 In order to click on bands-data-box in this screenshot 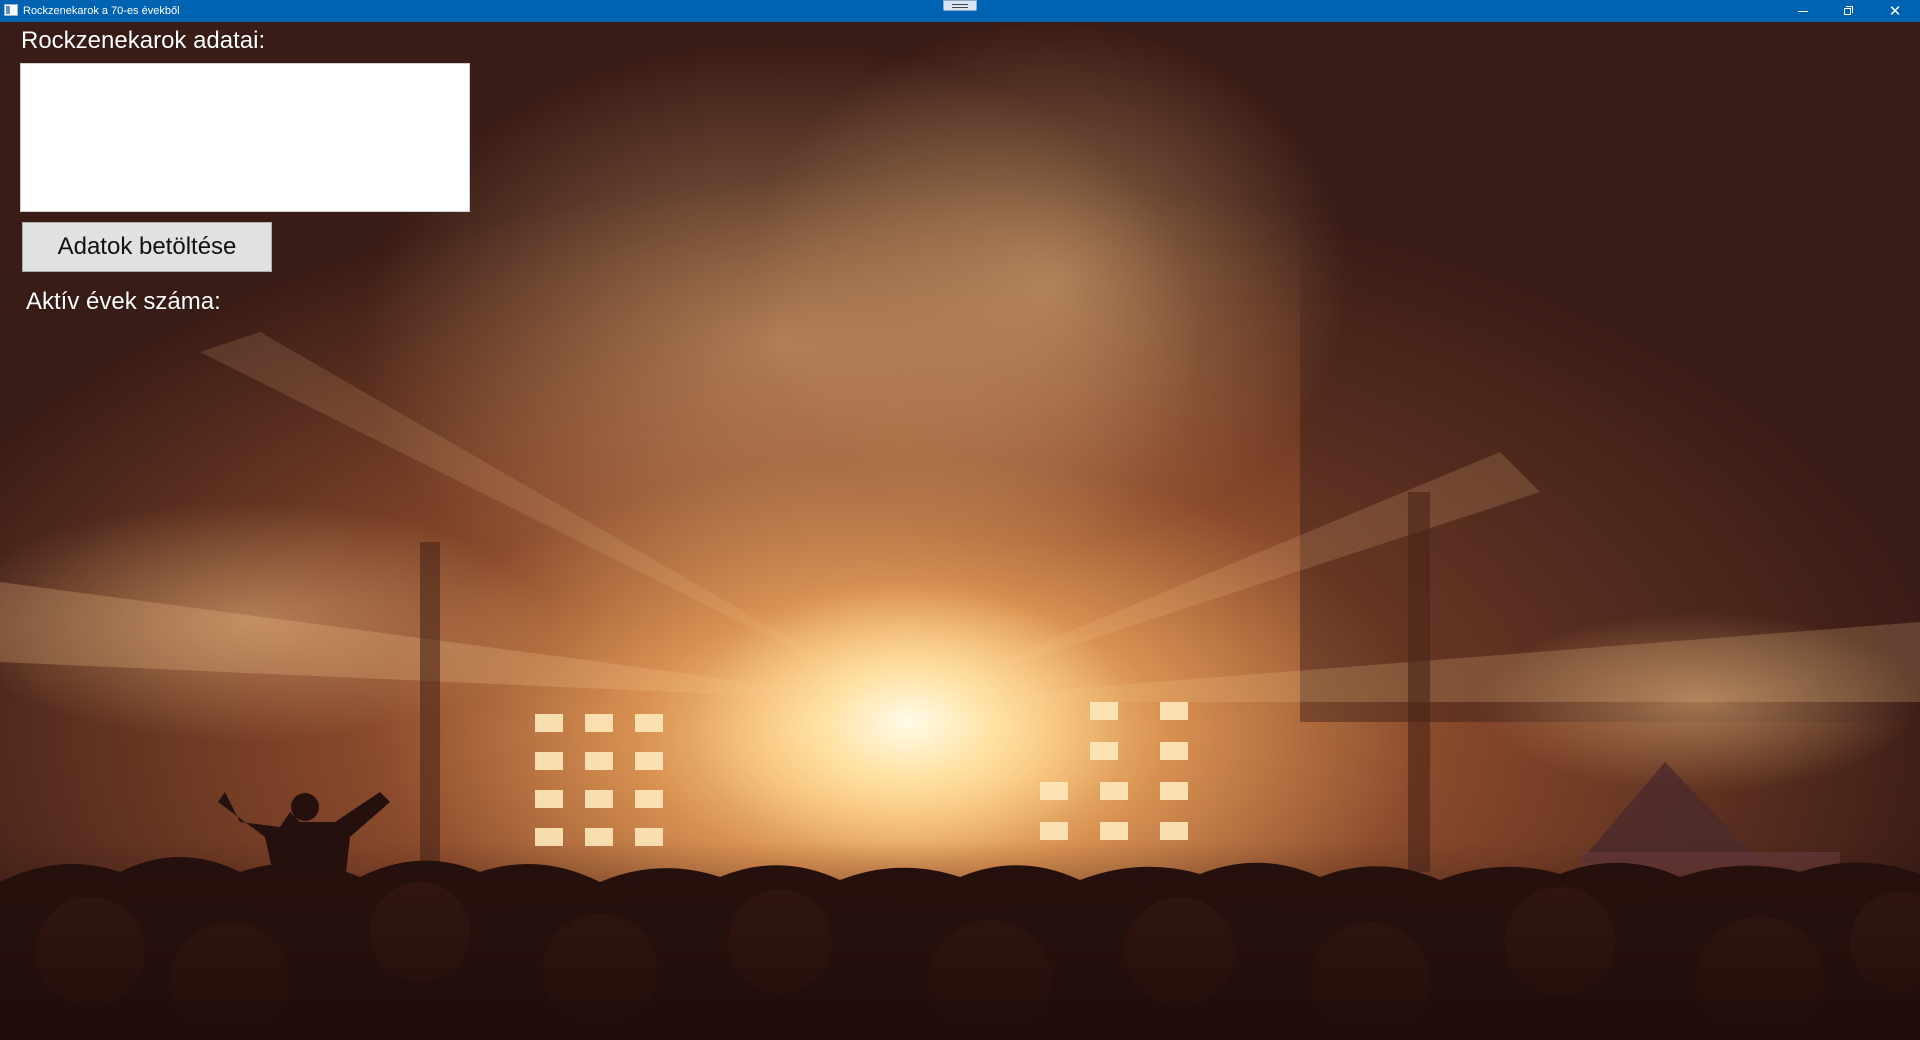, I will do `click(245, 137)`.